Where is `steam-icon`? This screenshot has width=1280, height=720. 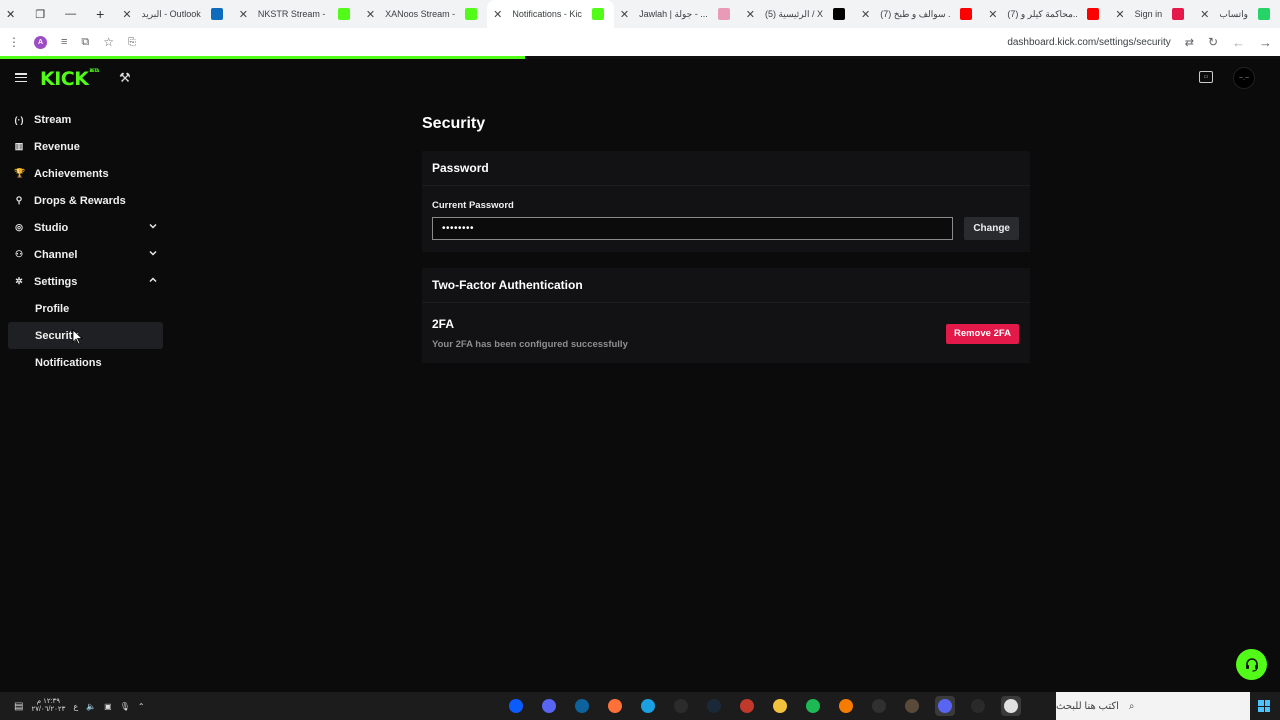
steam-icon is located at coordinates (714, 706).